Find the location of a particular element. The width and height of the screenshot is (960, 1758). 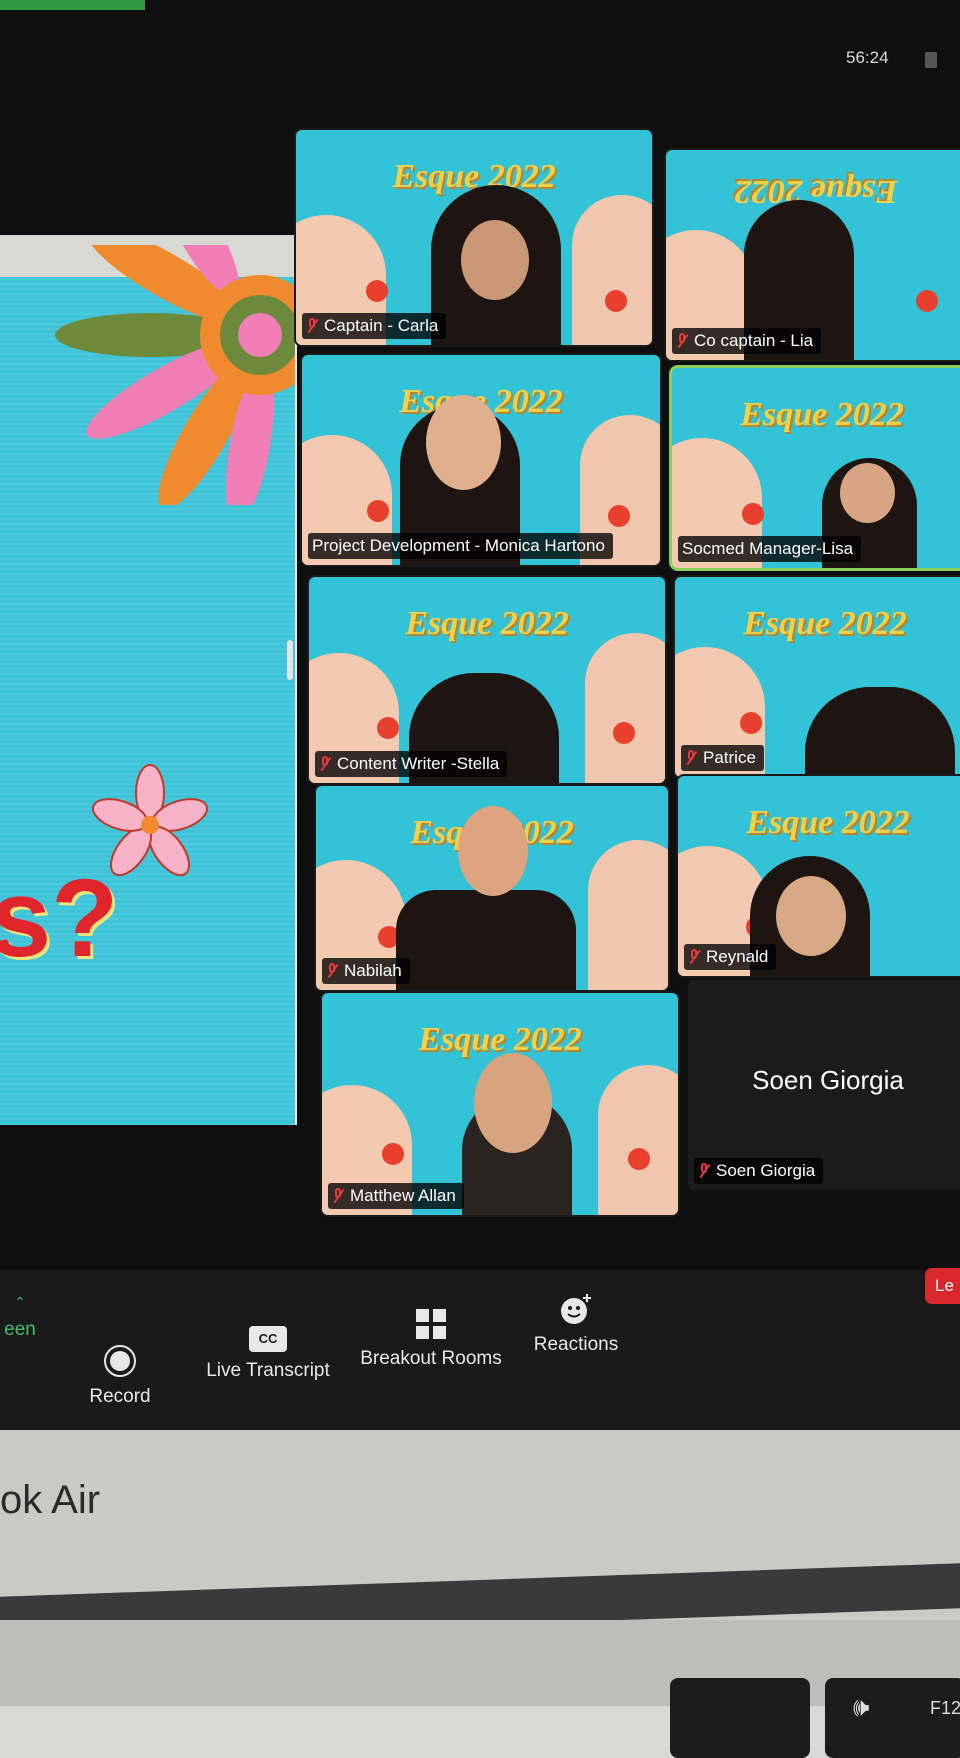

record-button: Record is located at coordinates (120, 1376).